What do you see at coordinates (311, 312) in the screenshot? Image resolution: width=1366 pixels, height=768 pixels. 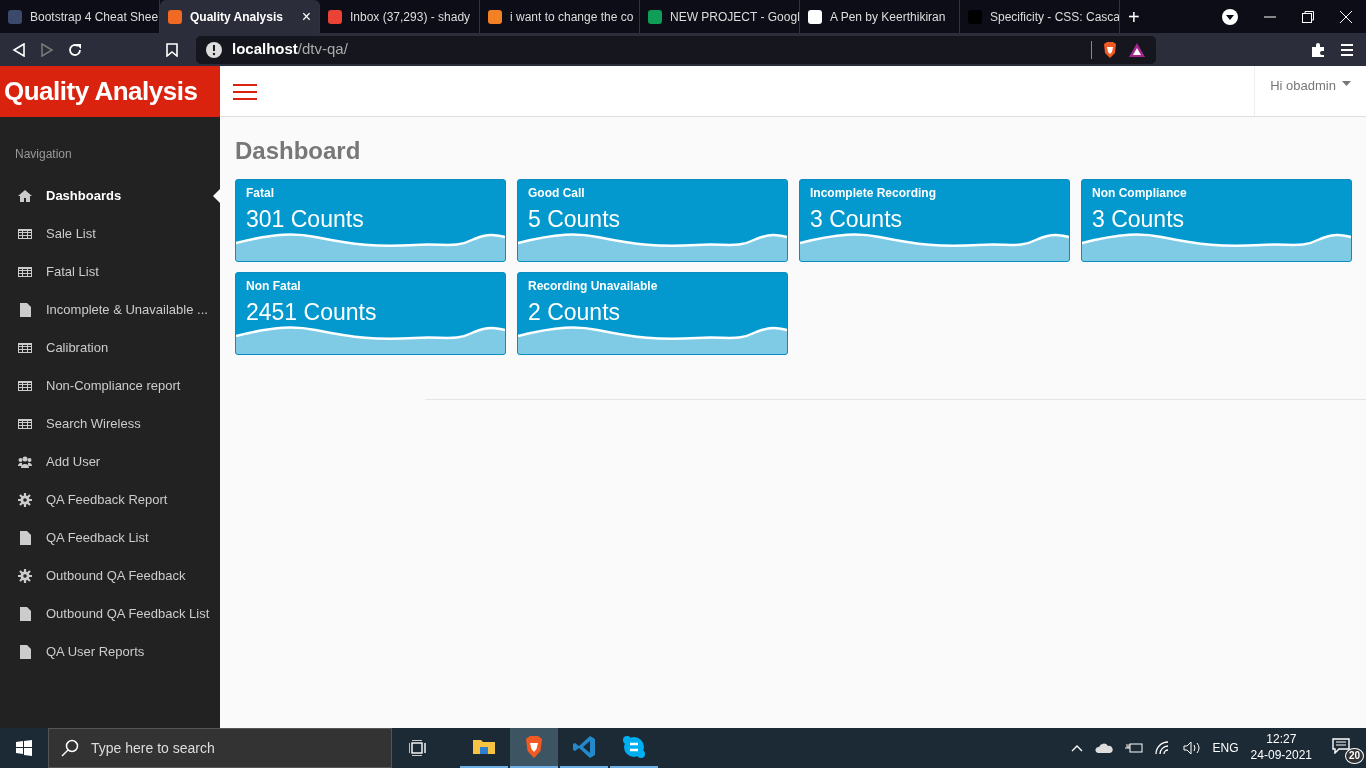 I see `card-count: 2451 Counts` at bounding box center [311, 312].